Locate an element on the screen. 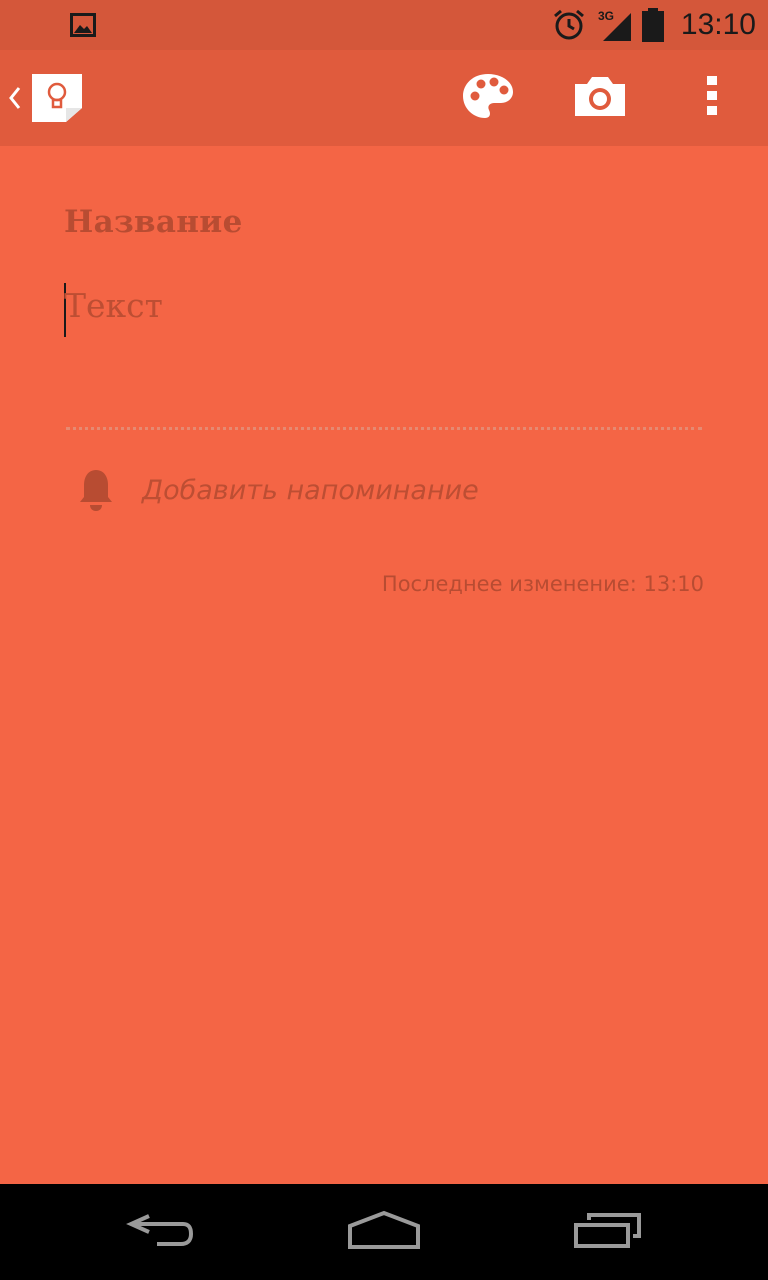 This screenshot has height=1280, width=768. action-bar is located at coordinates (384, 98).